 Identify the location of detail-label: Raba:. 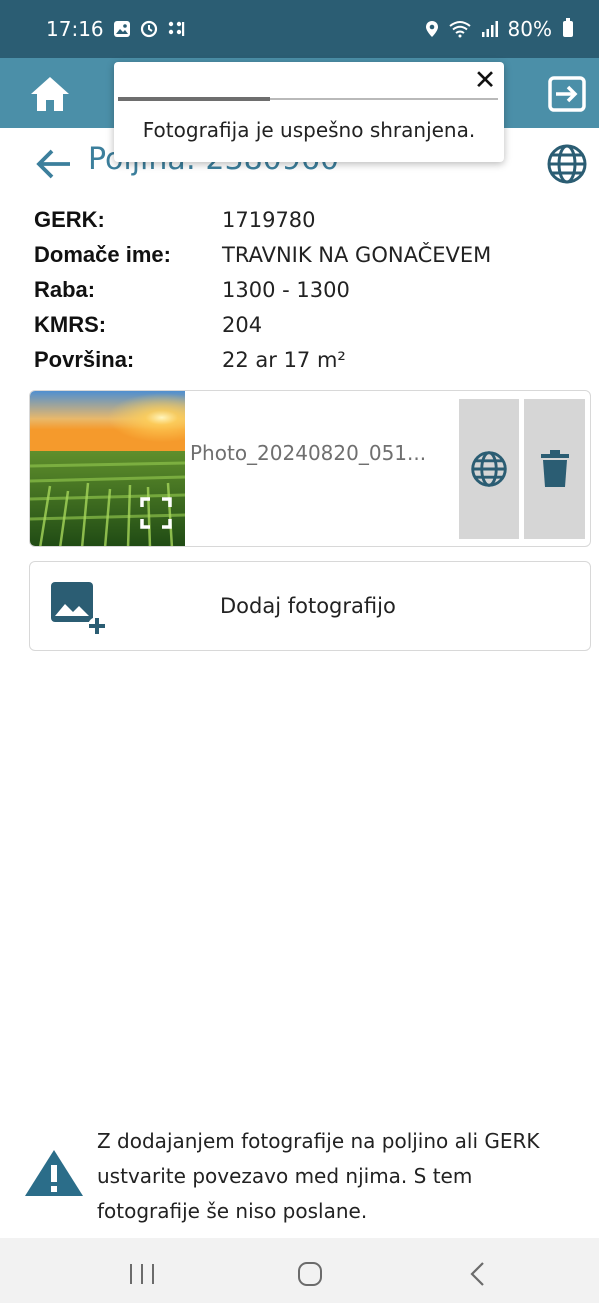
(65, 289).